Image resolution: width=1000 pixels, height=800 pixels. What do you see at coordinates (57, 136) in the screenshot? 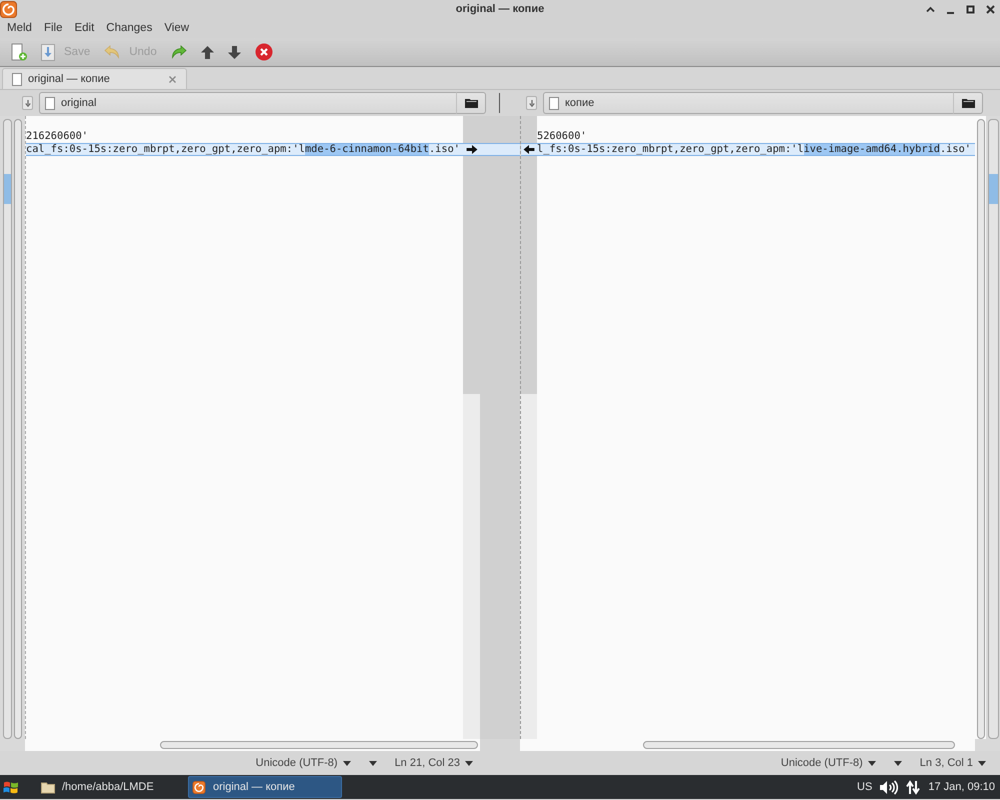
I see `code-text: 216260600'` at bounding box center [57, 136].